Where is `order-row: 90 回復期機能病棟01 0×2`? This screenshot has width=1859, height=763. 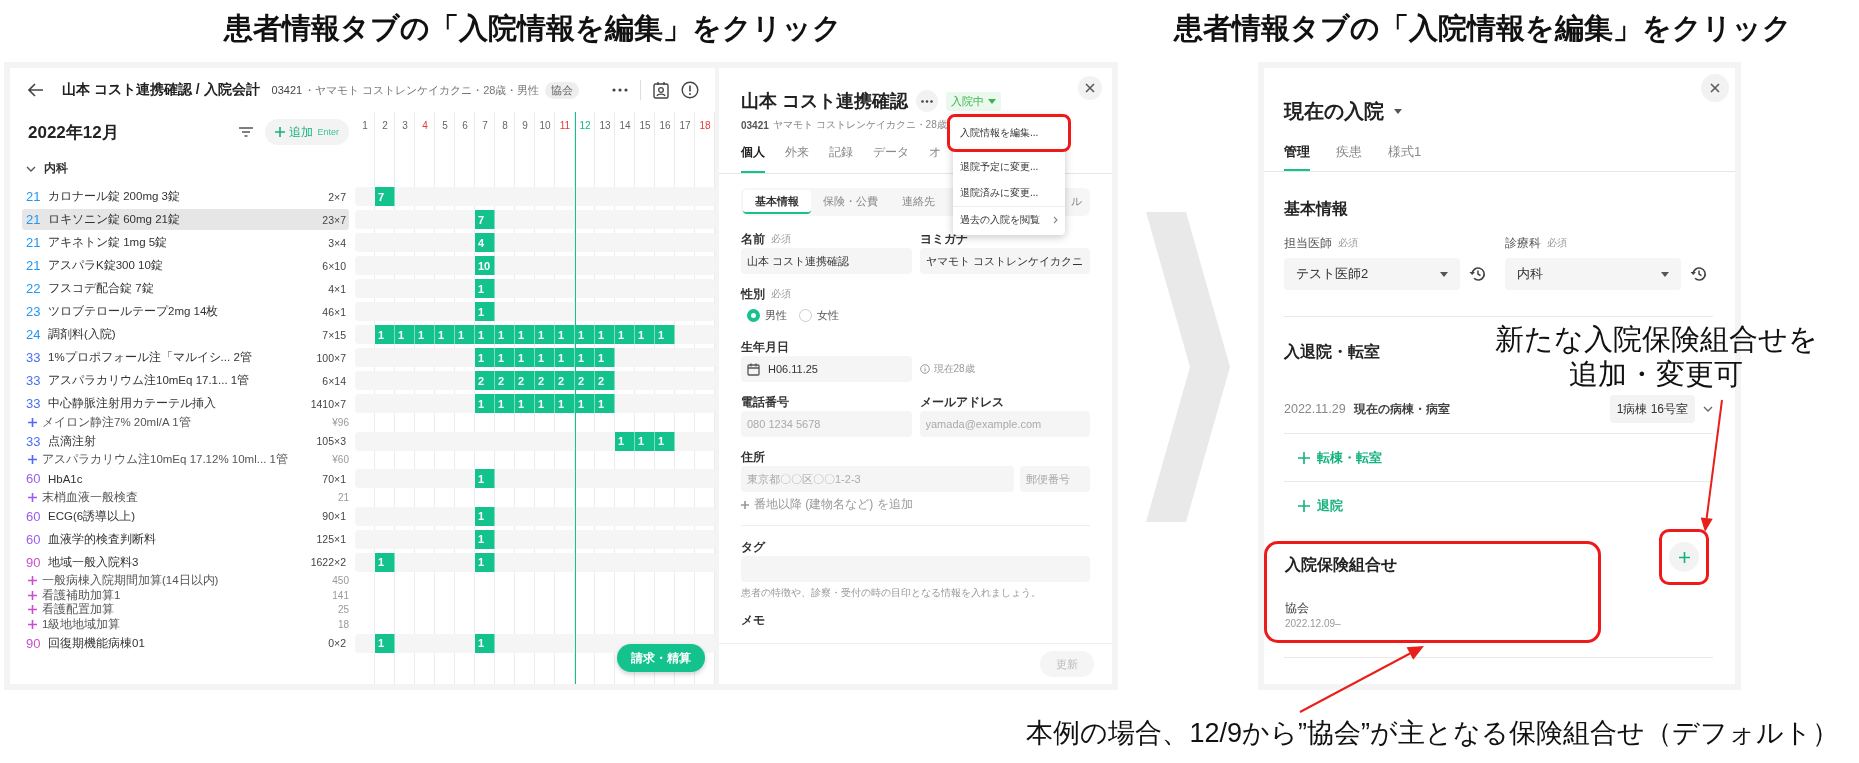 order-row: 90 回復期機能病棟01 0×2 is located at coordinates (185, 643).